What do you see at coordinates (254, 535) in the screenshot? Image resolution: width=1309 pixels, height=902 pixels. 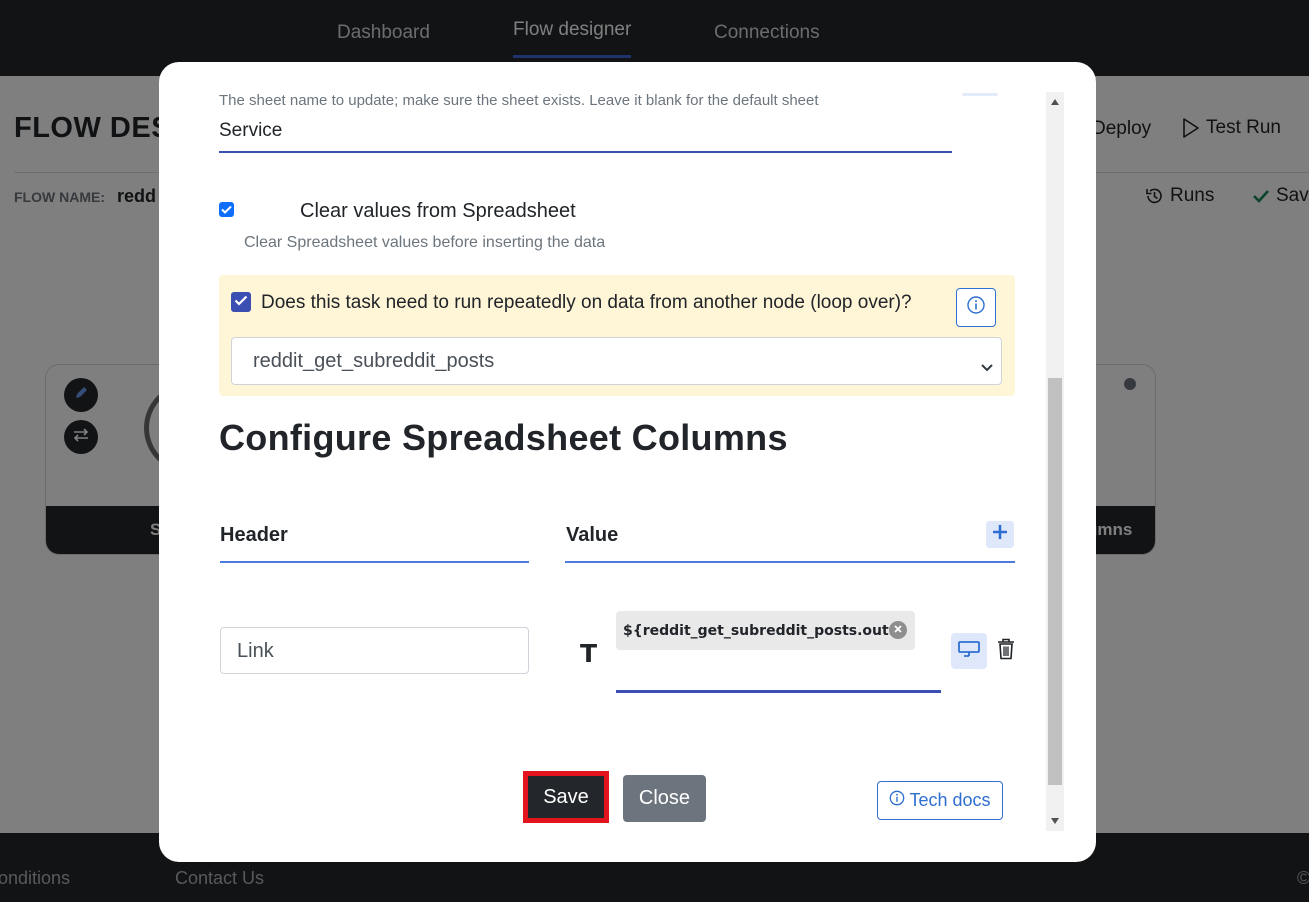 I see `header-column-label: Header` at bounding box center [254, 535].